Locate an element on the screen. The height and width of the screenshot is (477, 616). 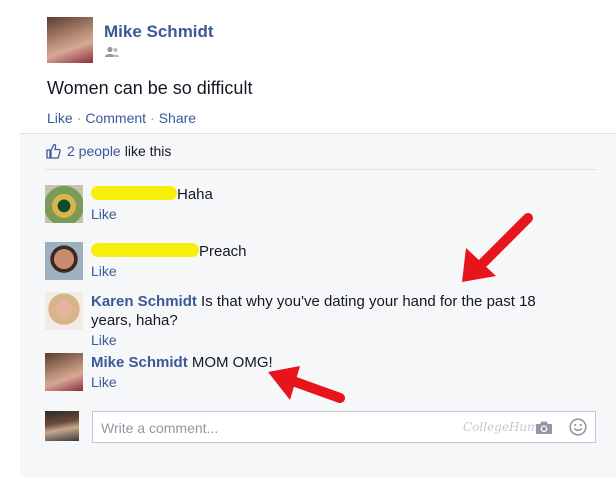
post-actions: Like · Comment · Share is located at coordinates (121, 118).